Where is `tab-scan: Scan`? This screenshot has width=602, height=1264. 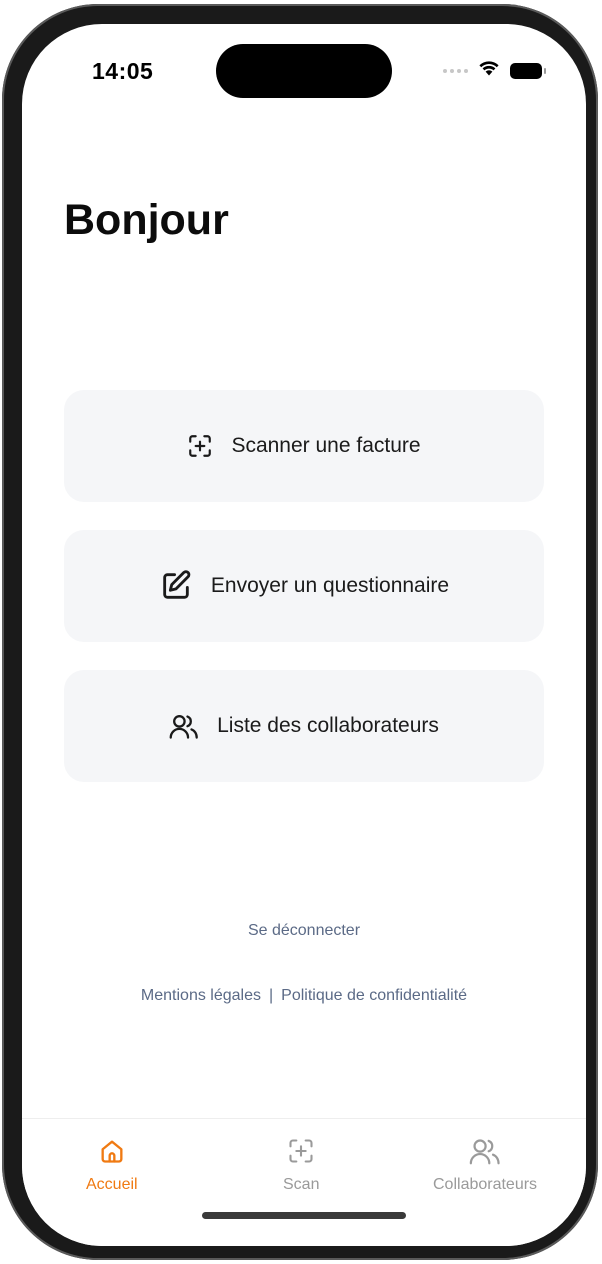 tab-scan: Scan is located at coordinates (301, 1165).